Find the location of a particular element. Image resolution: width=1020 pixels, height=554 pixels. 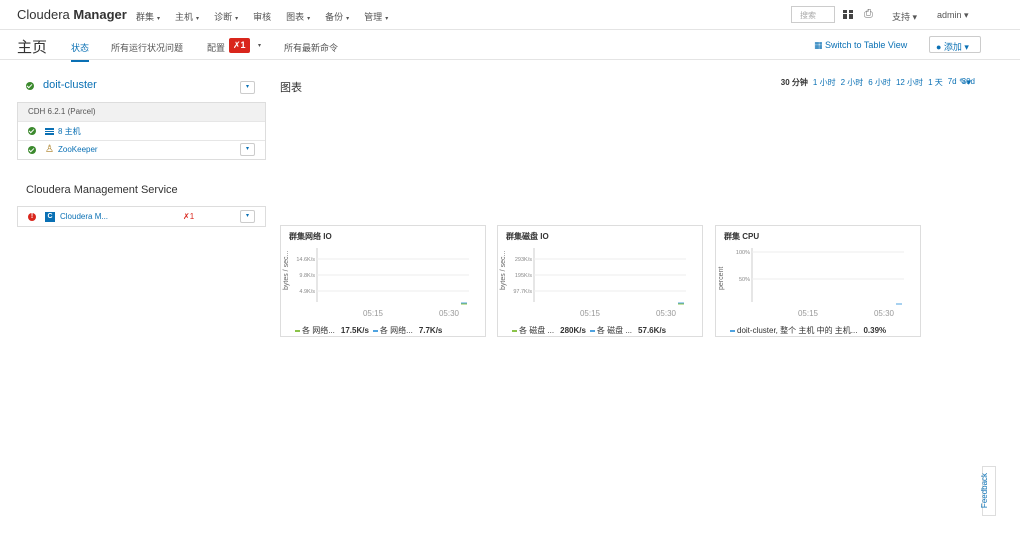

chart-legend: 各 网络... 17.5K/s 各 网络... 7.7K/s is located at coordinates (370, 330).